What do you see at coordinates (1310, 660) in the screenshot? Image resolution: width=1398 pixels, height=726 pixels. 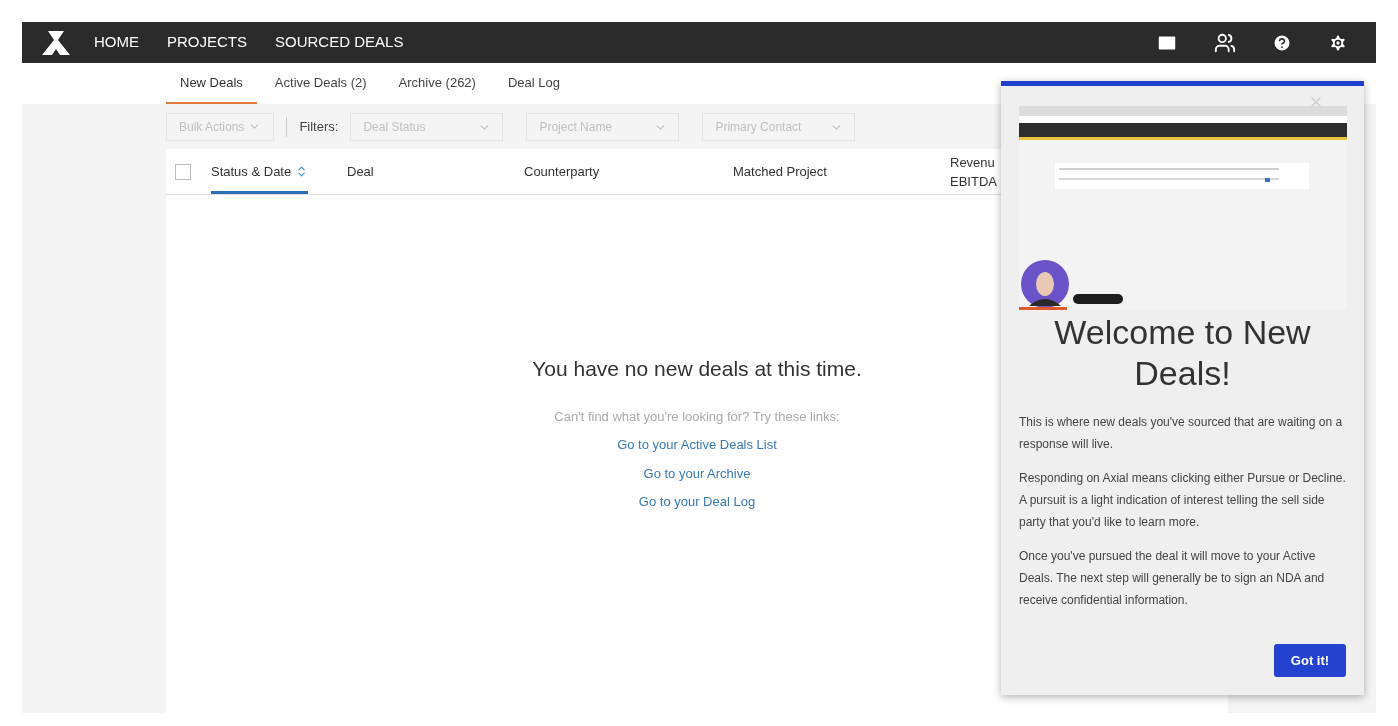 I see `got-it-button: Got it!` at bounding box center [1310, 660].